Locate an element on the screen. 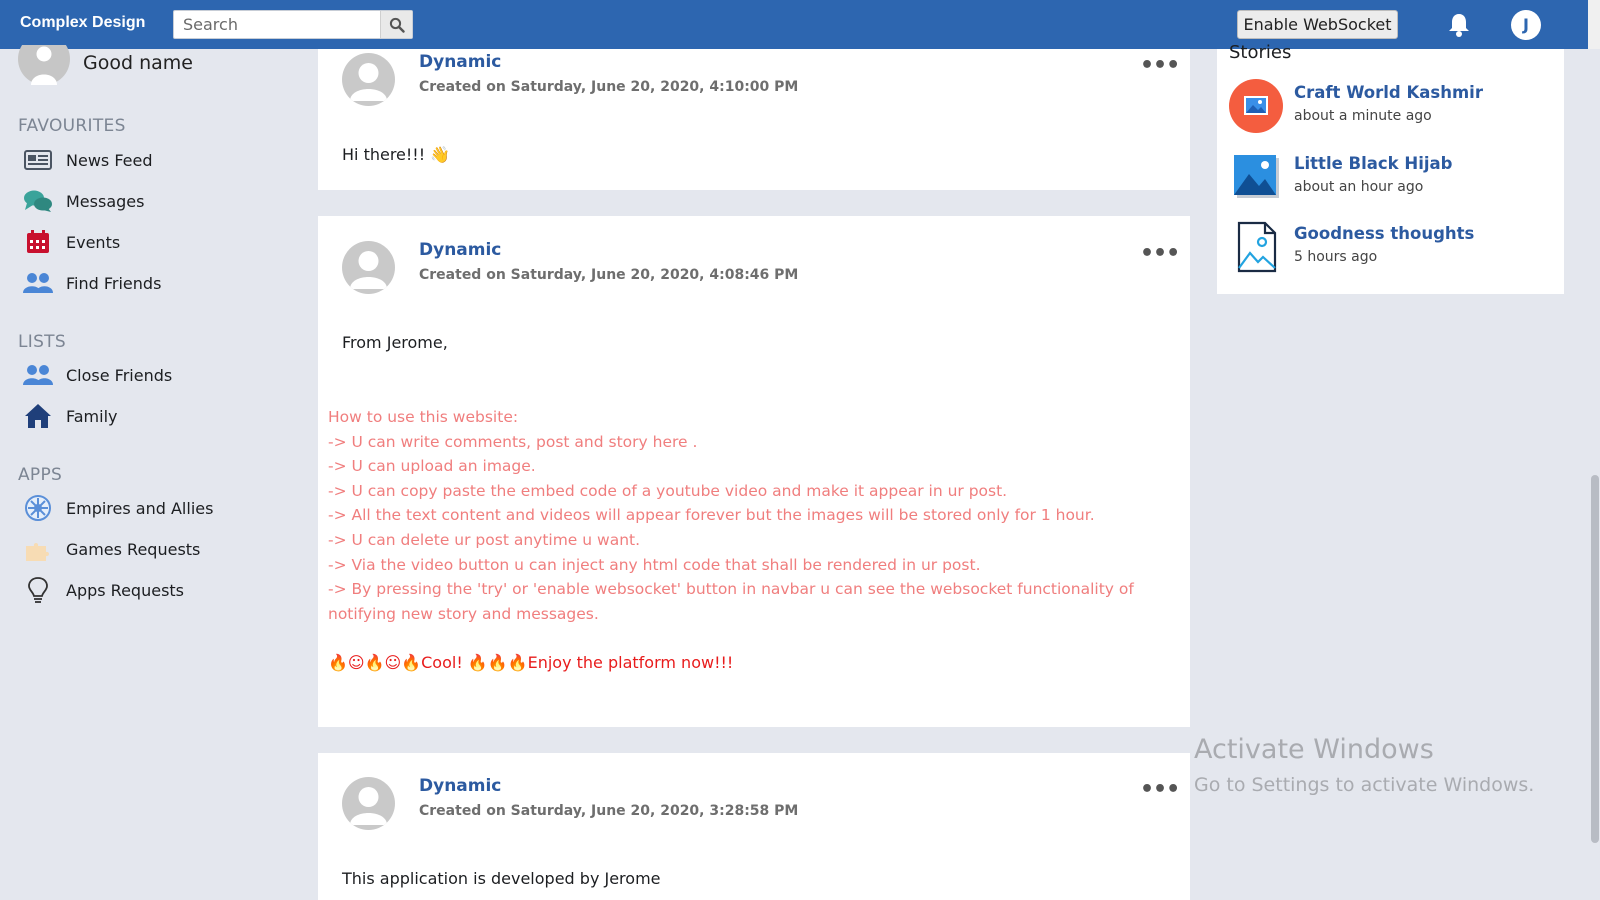 The height and width of the screenshot is (900, 1600). picture-story-icon is located at coordinates (1256, 177).